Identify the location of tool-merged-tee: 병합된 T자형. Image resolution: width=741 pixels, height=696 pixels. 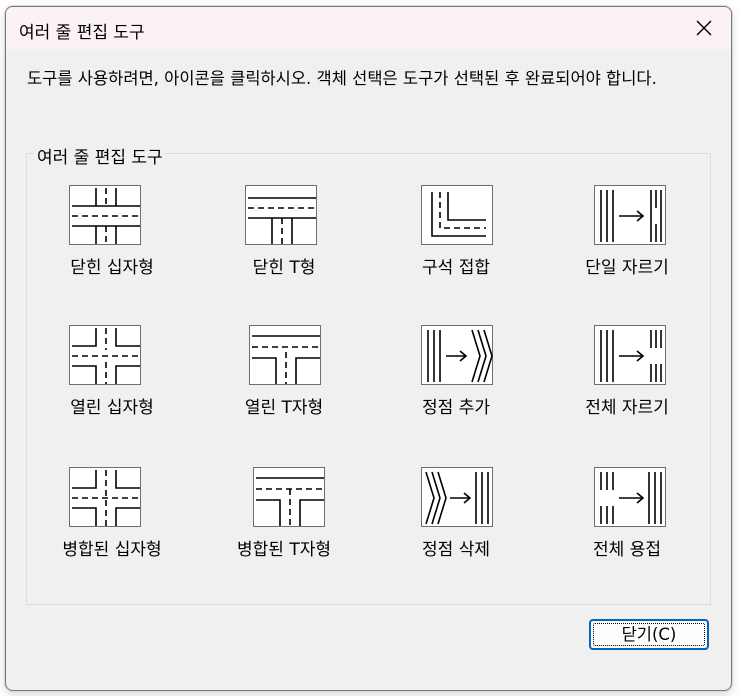
(284, 522).